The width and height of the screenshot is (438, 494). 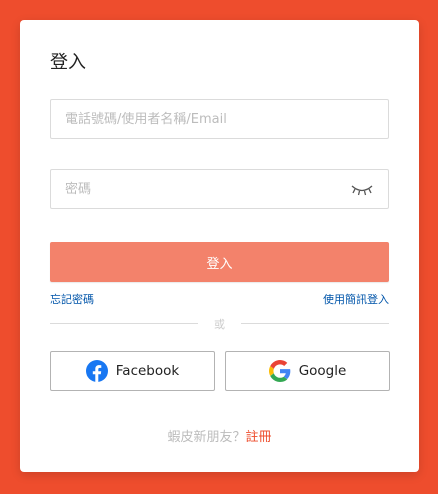 I want to click on google-login-button: Google, so click(x=307, y=371).